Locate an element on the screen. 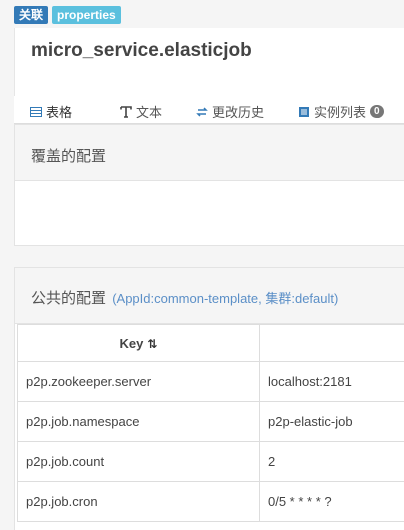 This screenshot has width=404, height=530. table-row: p2p.zookeeper.server localhost:2181 is located at coordinates (210, 381).